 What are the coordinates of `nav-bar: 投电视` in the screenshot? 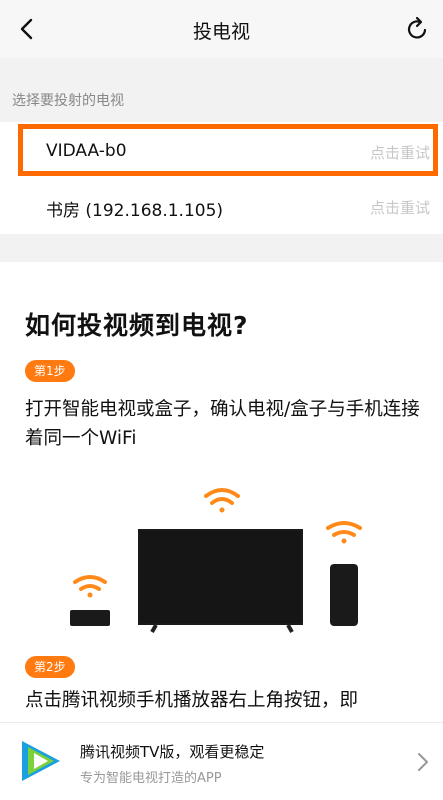 It's located at (221, 29).